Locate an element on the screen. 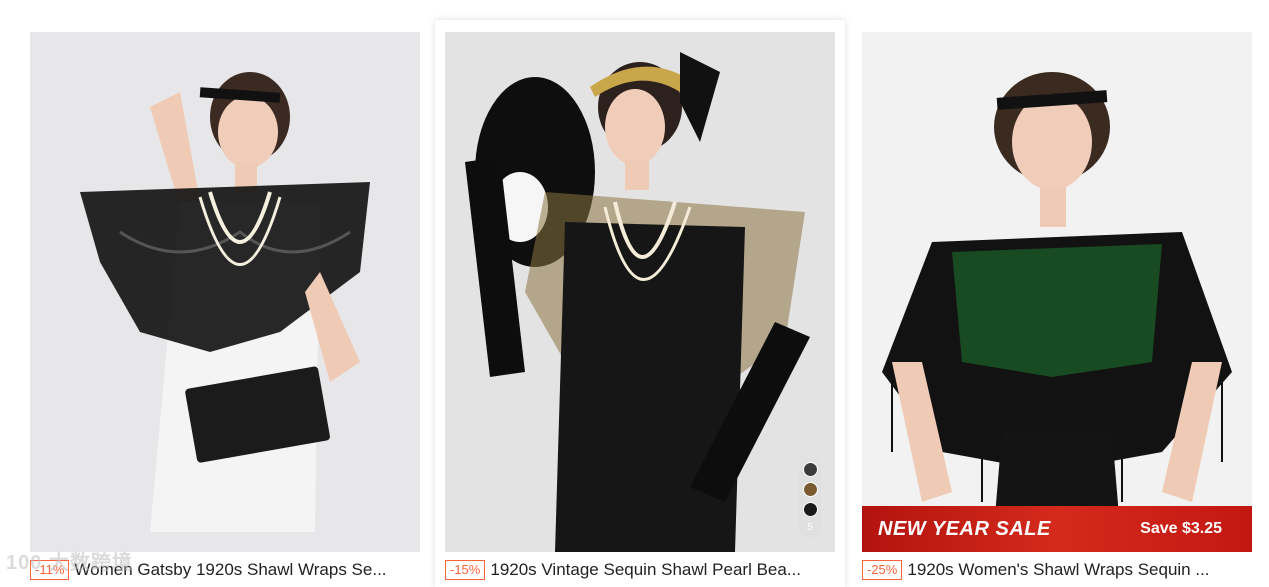  color-swatches: 5 is located at coordinates (810, 498).